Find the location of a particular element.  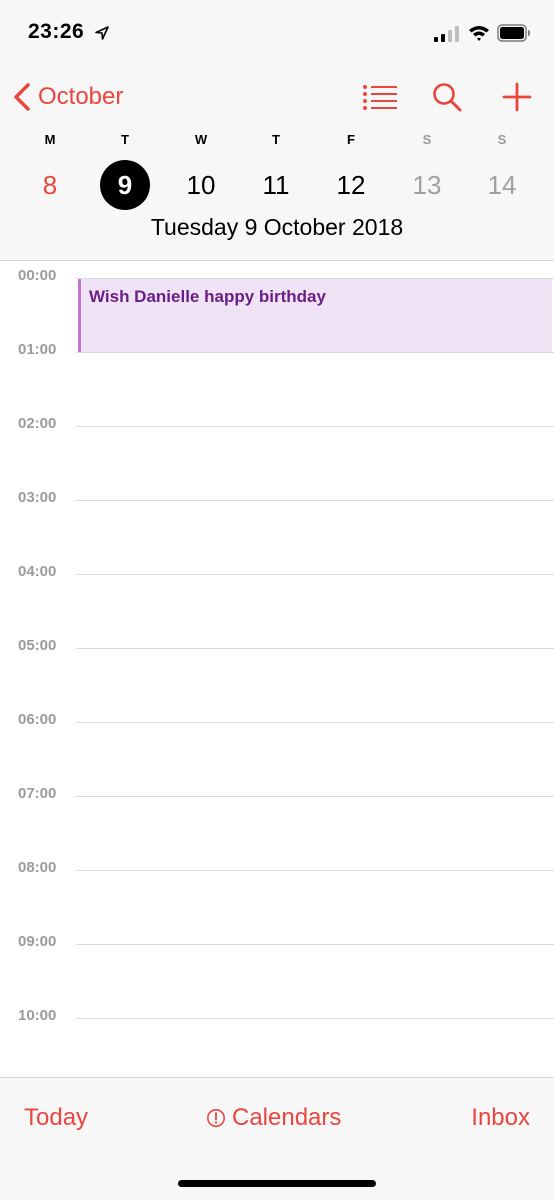

hour-label: 10:00 is located at coordinates (37, 1015).